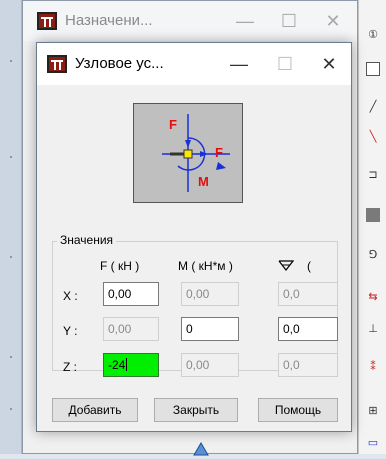 The image size is (386, 459). I want to click on column-header-rotation: (, so click(309, 266).